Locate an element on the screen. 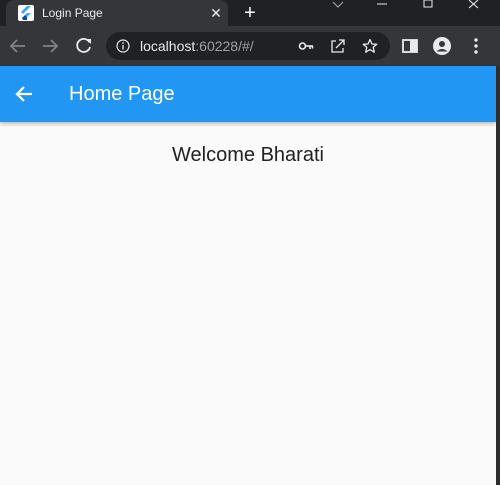 This screenshot has width=500, height=485. maximize-icon is located at coordinates (428, 6).